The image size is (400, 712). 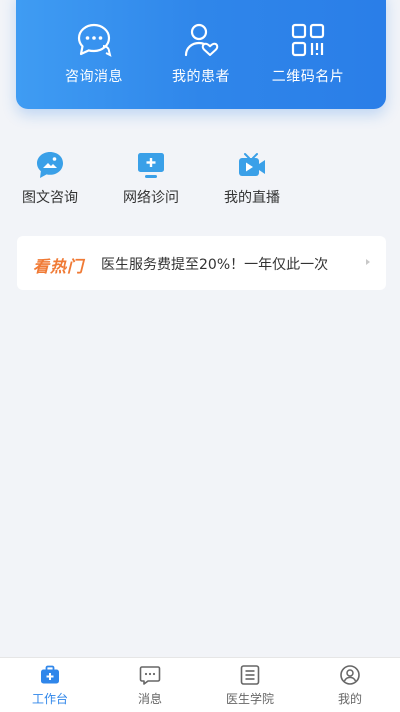 What do you see at coordinates (151, 165) in the screenshot?
I see `online-clinic-icon` at bounding box center [151, 165].